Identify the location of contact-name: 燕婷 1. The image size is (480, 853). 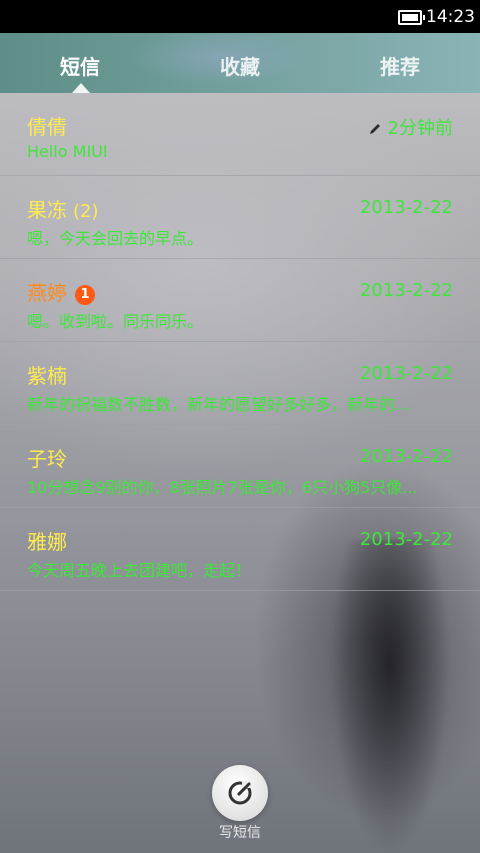
(61, 291).